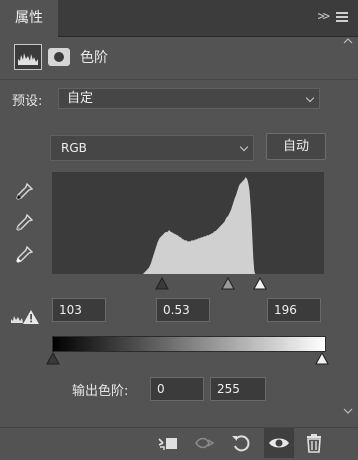 Image resolution: width=358 pixels, height=460 pixels. Describe the element at coordinates (94, 58) in the screenshot. I see `adjustment-title: 色阶` at that location.